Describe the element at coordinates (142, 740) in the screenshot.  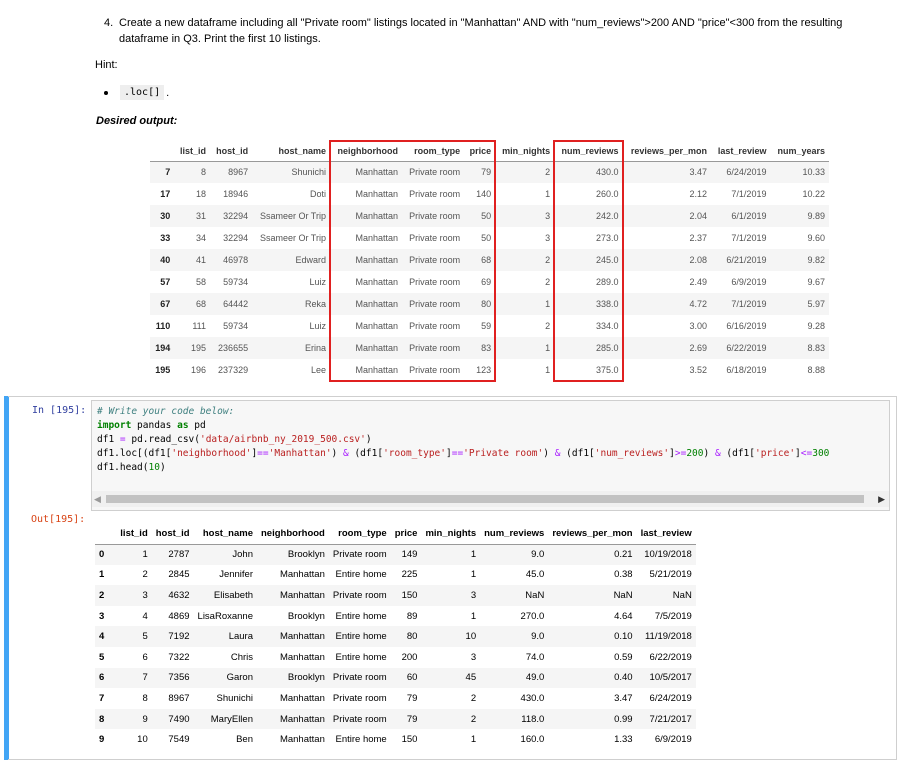
I see `table-cell: 10` at that location.